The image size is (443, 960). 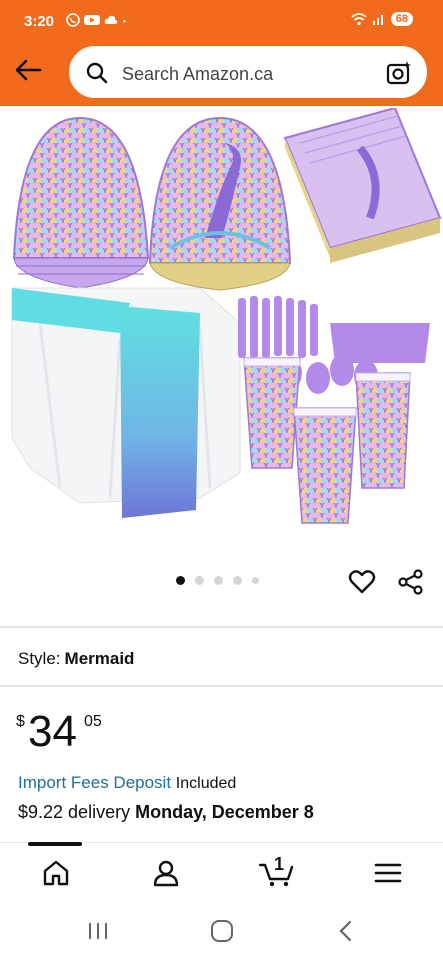 I want to click on delivery-info: $9.22 delivery Monday, December 8, so click(x=166, y=812).